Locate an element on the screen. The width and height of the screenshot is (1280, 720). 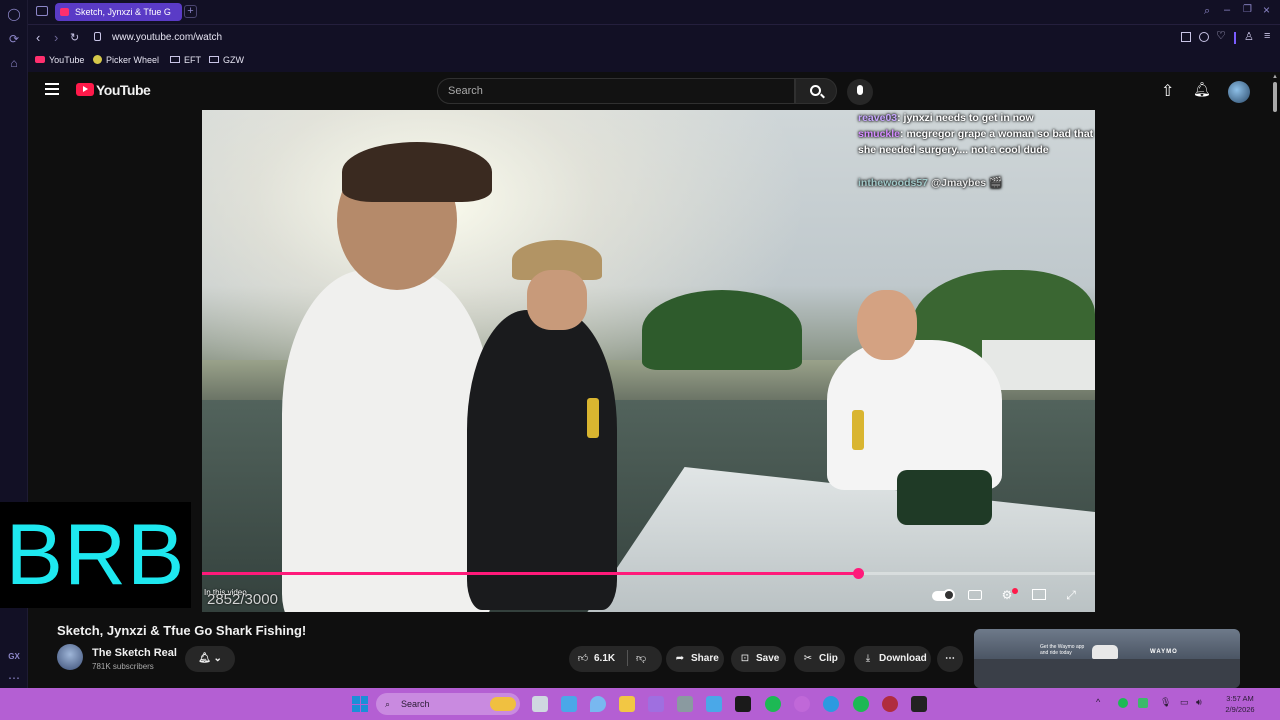
vpn-icon: ⌂ is located at coordinates (14, 63).